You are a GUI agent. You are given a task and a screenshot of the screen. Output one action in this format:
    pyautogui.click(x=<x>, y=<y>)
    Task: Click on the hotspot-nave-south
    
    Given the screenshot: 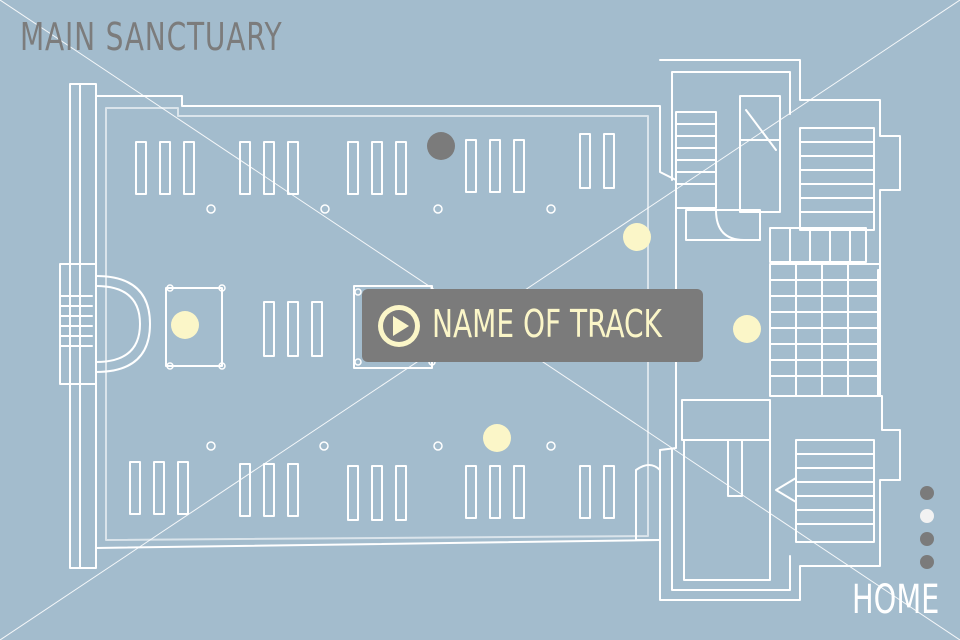 What is the action you would take?
    pyautogui.click(x=497, y=438)
    